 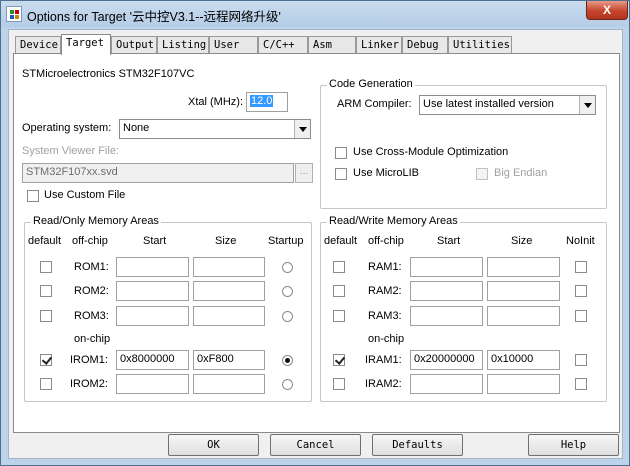 I want to click on tab-user: User, so click(x=233, y=45).